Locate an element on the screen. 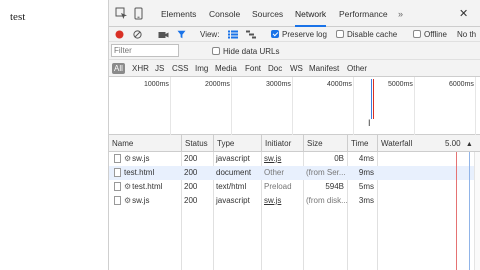 The height and width of the screenshot is (270, 480). filter-bar: Hide data URLs is located at coordinates (294, 51).